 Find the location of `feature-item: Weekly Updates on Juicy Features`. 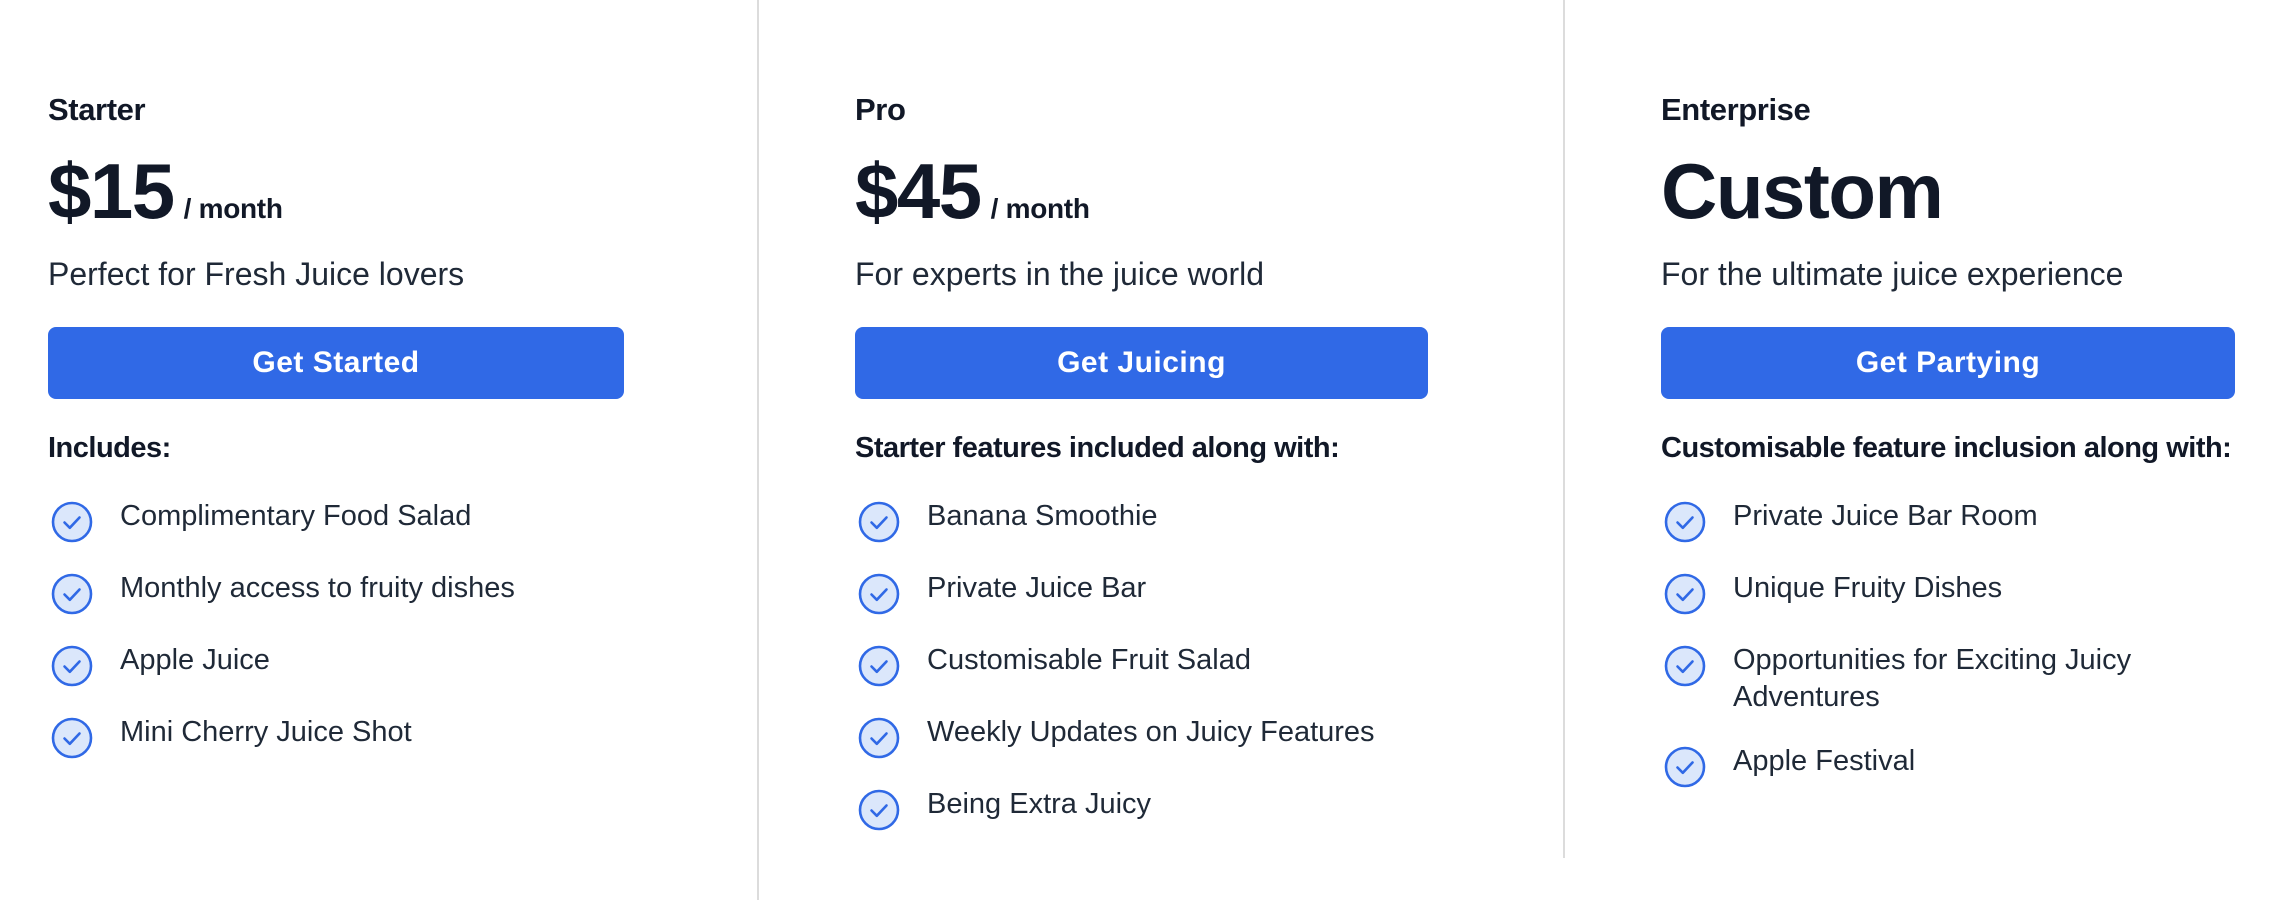

feature-item: Weekly Updates on Juicy Features is located at coordinates (1142, 736).